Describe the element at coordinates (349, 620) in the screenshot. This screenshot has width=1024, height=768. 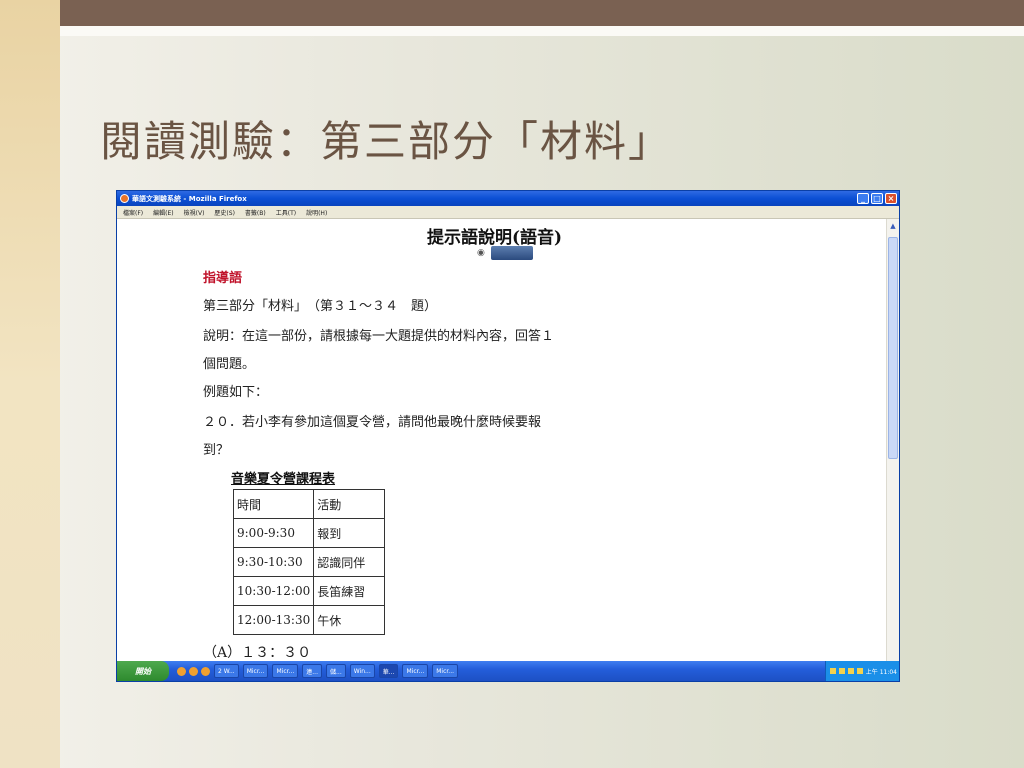
I see `table-cell: 午休` at that location.